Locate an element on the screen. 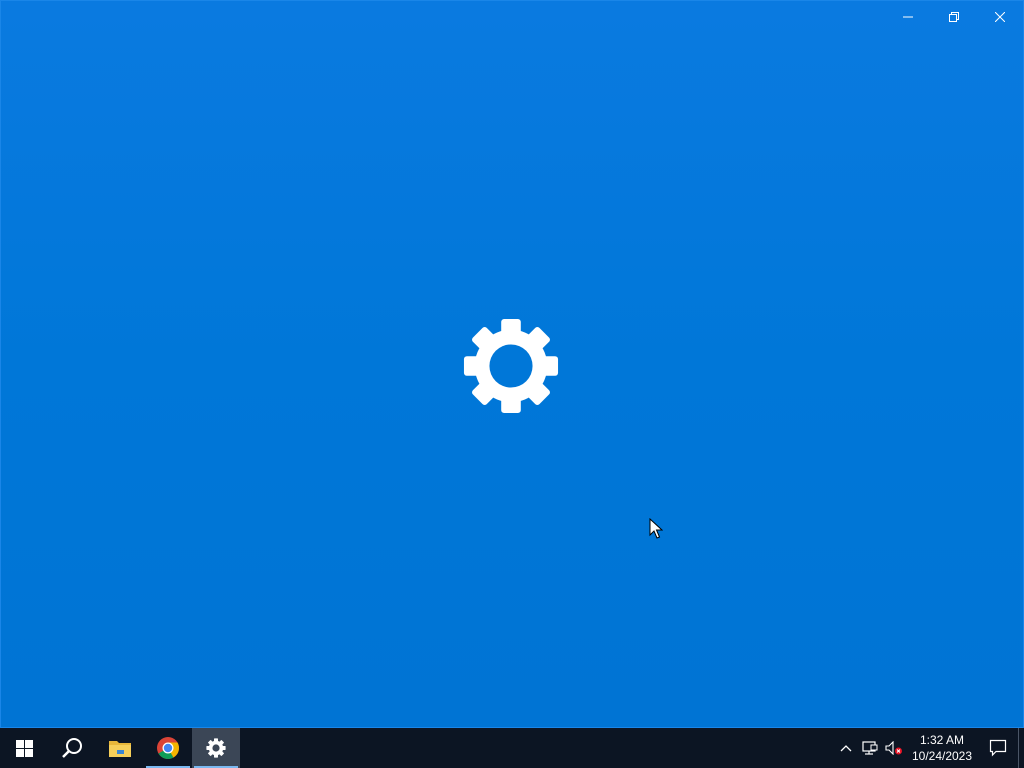 The width and height of the screenshot is (1024, 768). action-center-button is located at coordinates (998, 748).